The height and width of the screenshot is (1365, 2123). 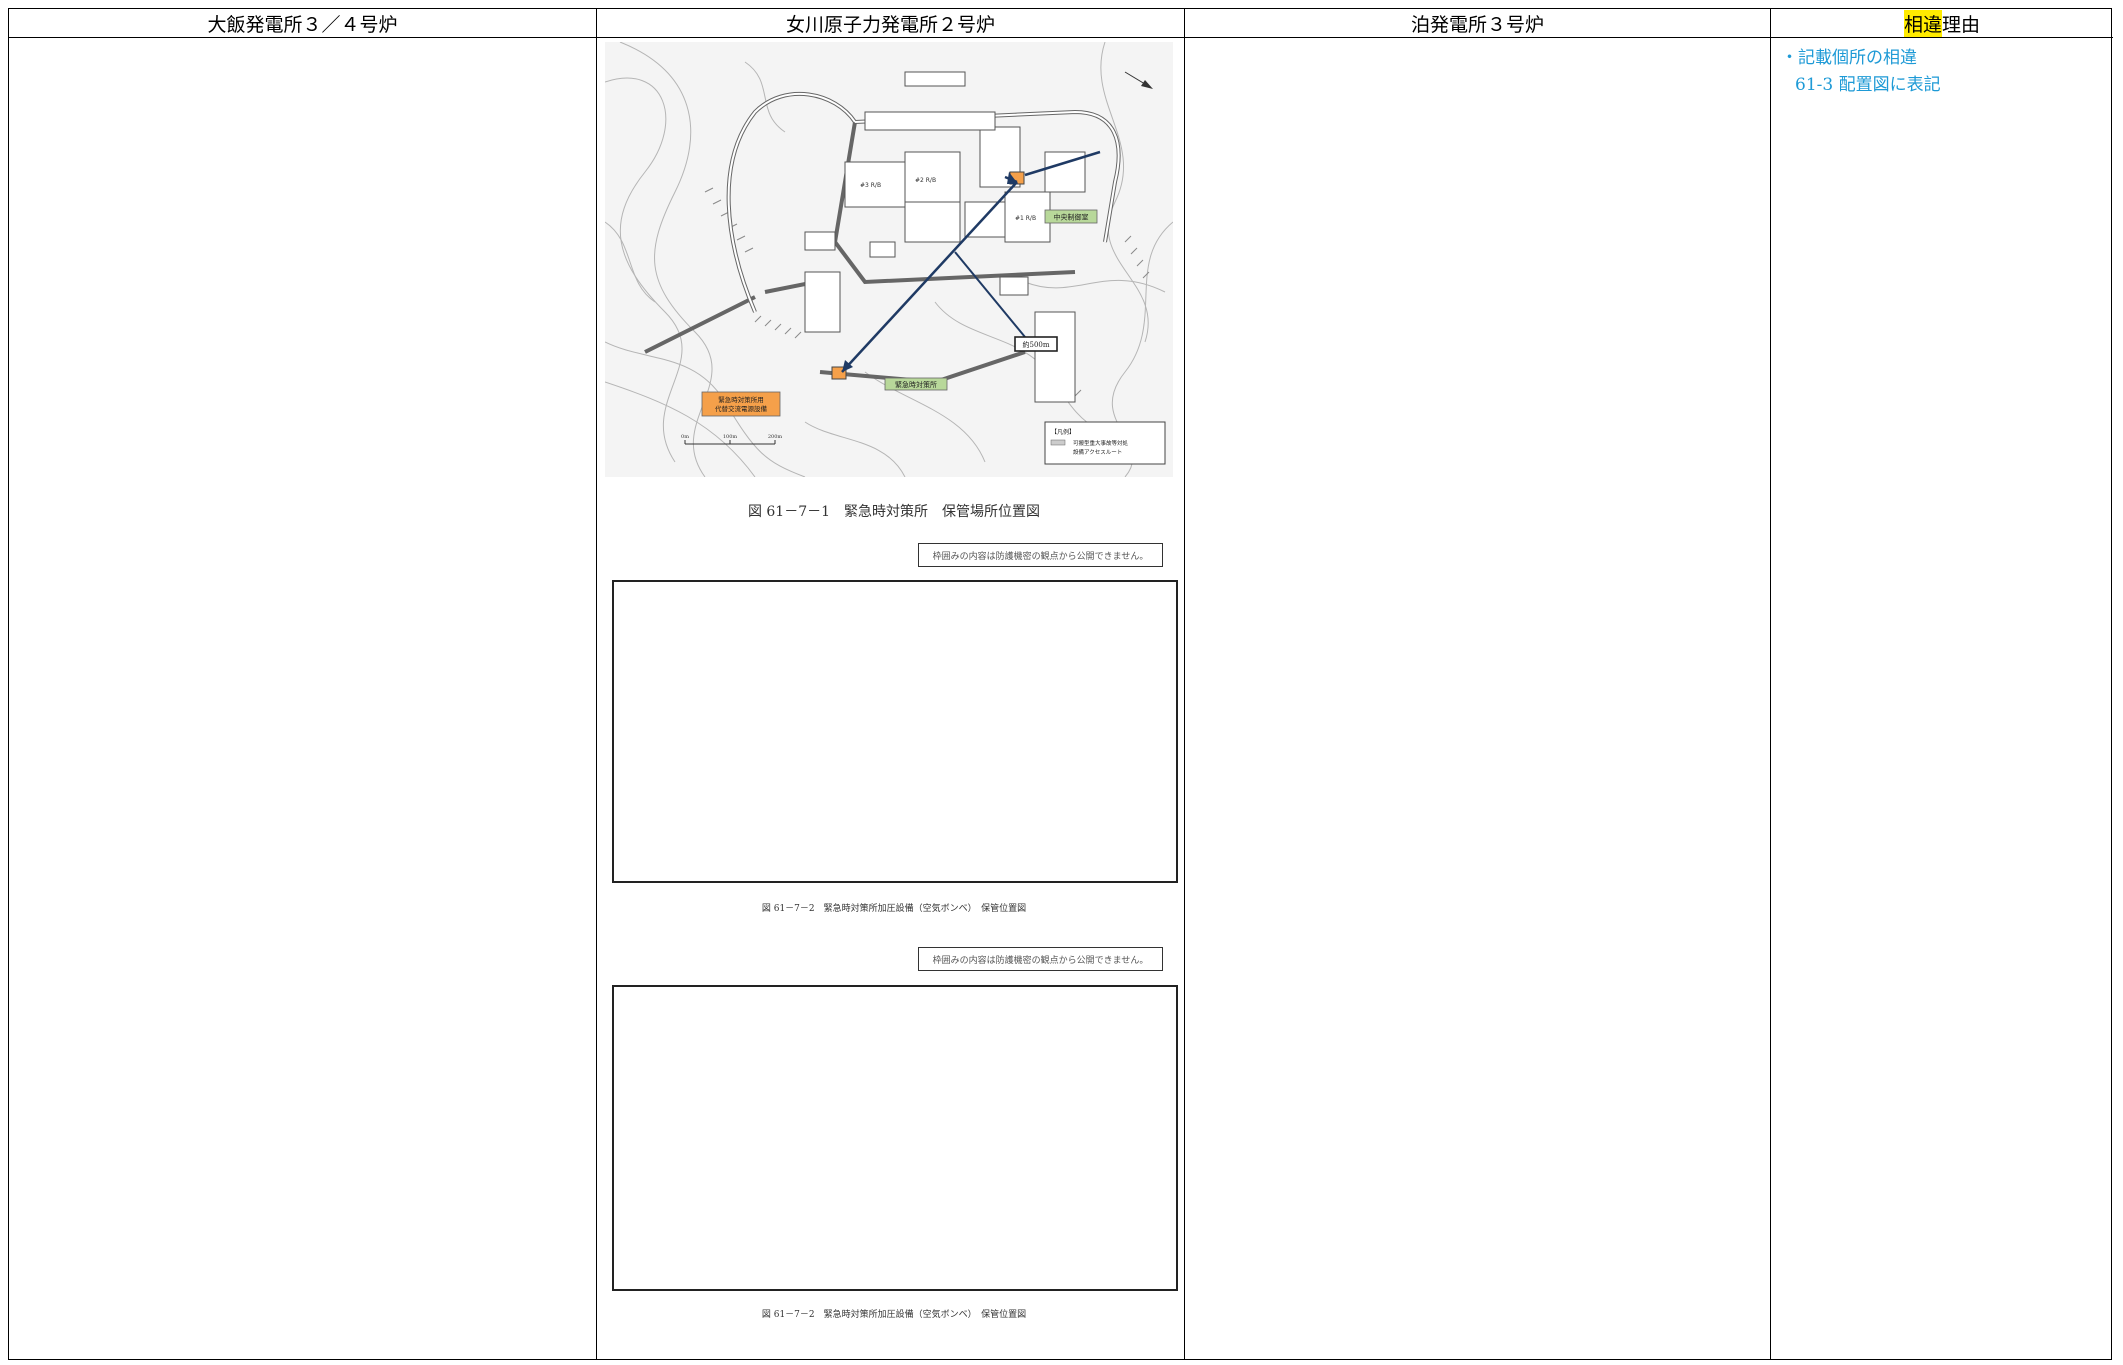 What do you see at coordinates (1477, 23) in the screenshot?
I see `column-header-tomari: 泊発電所３号炉` at bounding box center [1477, 23].